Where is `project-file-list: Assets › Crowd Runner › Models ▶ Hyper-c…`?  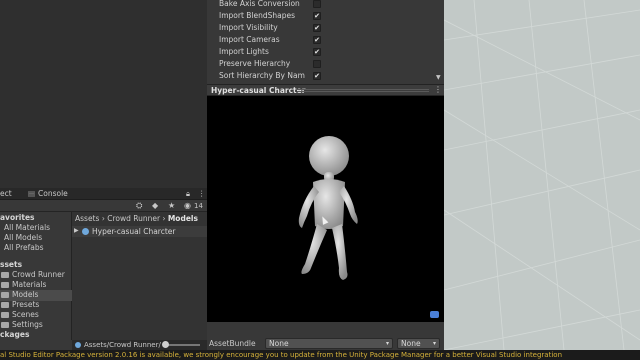 project-file-list: Assets › Crowd Runner › Models ▶ Hyper-c… is located at coordinates (139, 276).